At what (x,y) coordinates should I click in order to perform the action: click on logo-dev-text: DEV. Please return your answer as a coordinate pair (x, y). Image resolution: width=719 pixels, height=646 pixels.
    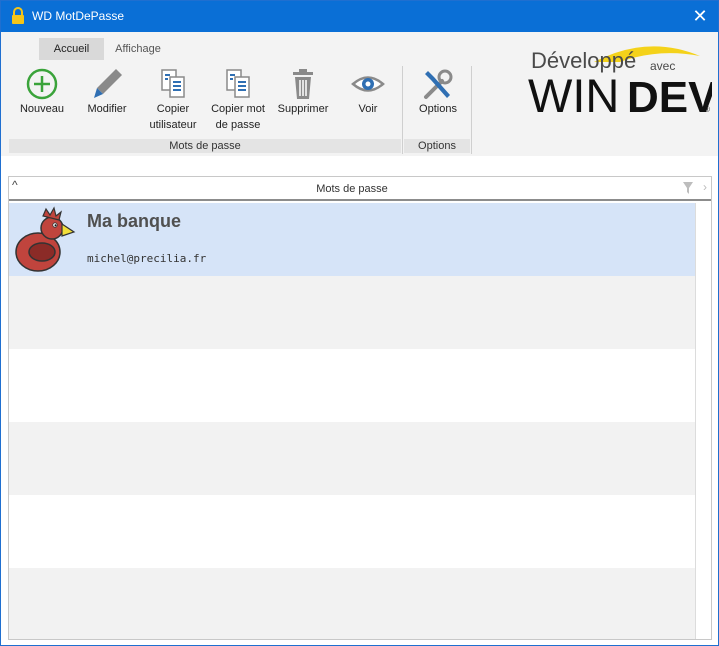
    Looking at the image, I should click on (669, 95).